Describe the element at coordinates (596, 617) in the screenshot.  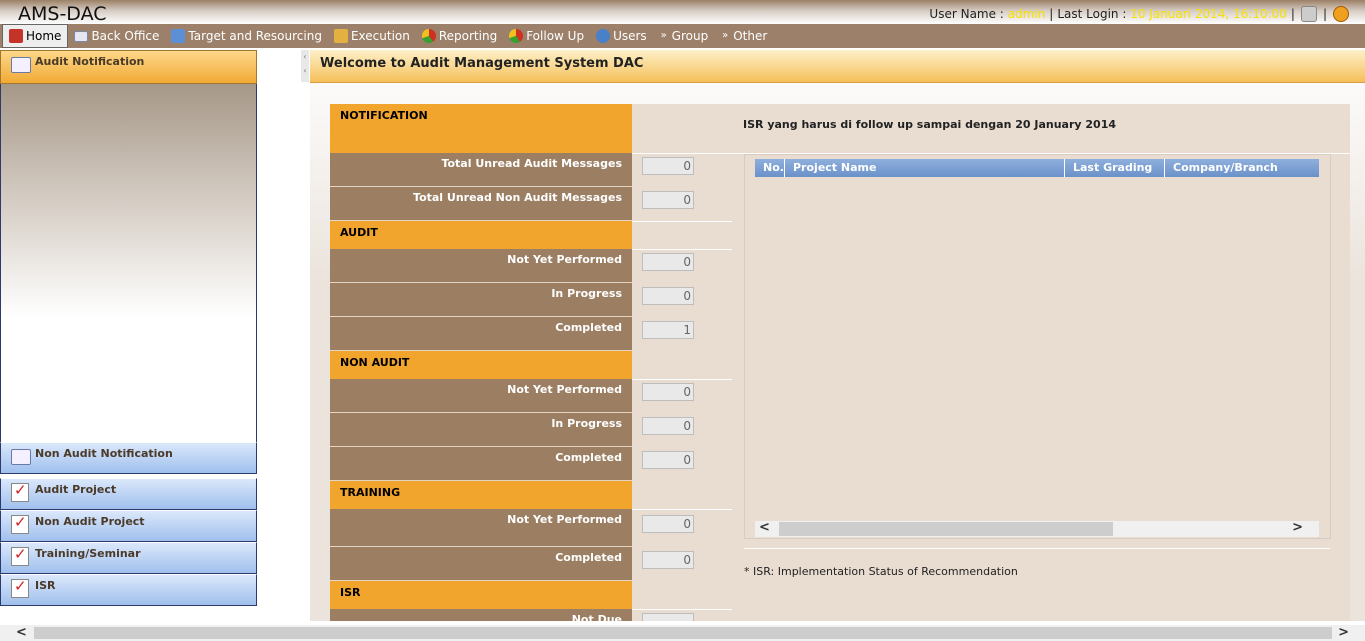
I see `row-label: Not Due` at that location.